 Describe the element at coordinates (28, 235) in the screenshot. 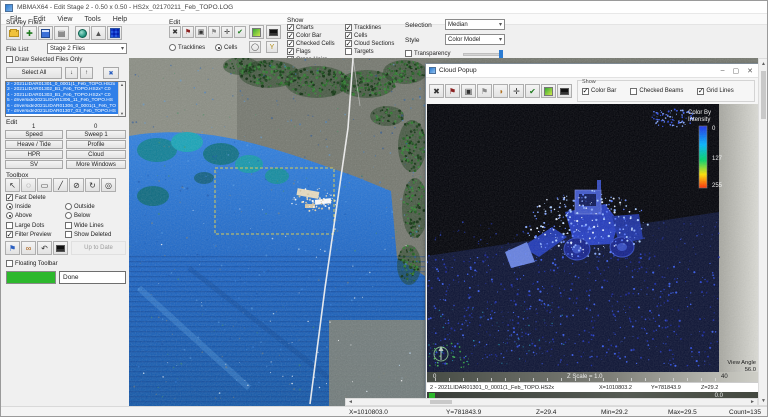

I see `filter-preview-row: Filter Preview` at that location.